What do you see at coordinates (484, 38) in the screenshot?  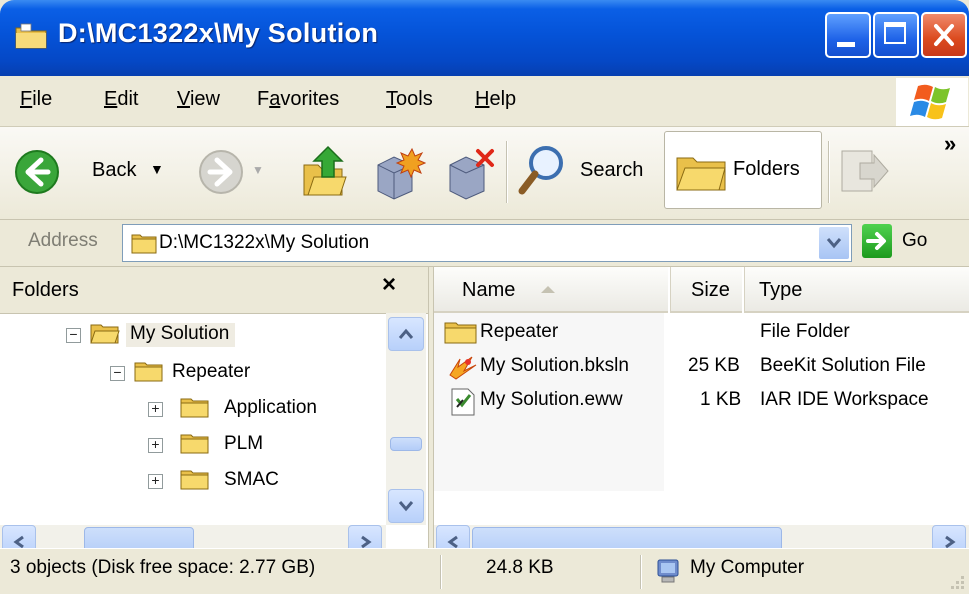 I see `title-bar: D:\MC1322x\My Solution` at bounding box center [484, 38].